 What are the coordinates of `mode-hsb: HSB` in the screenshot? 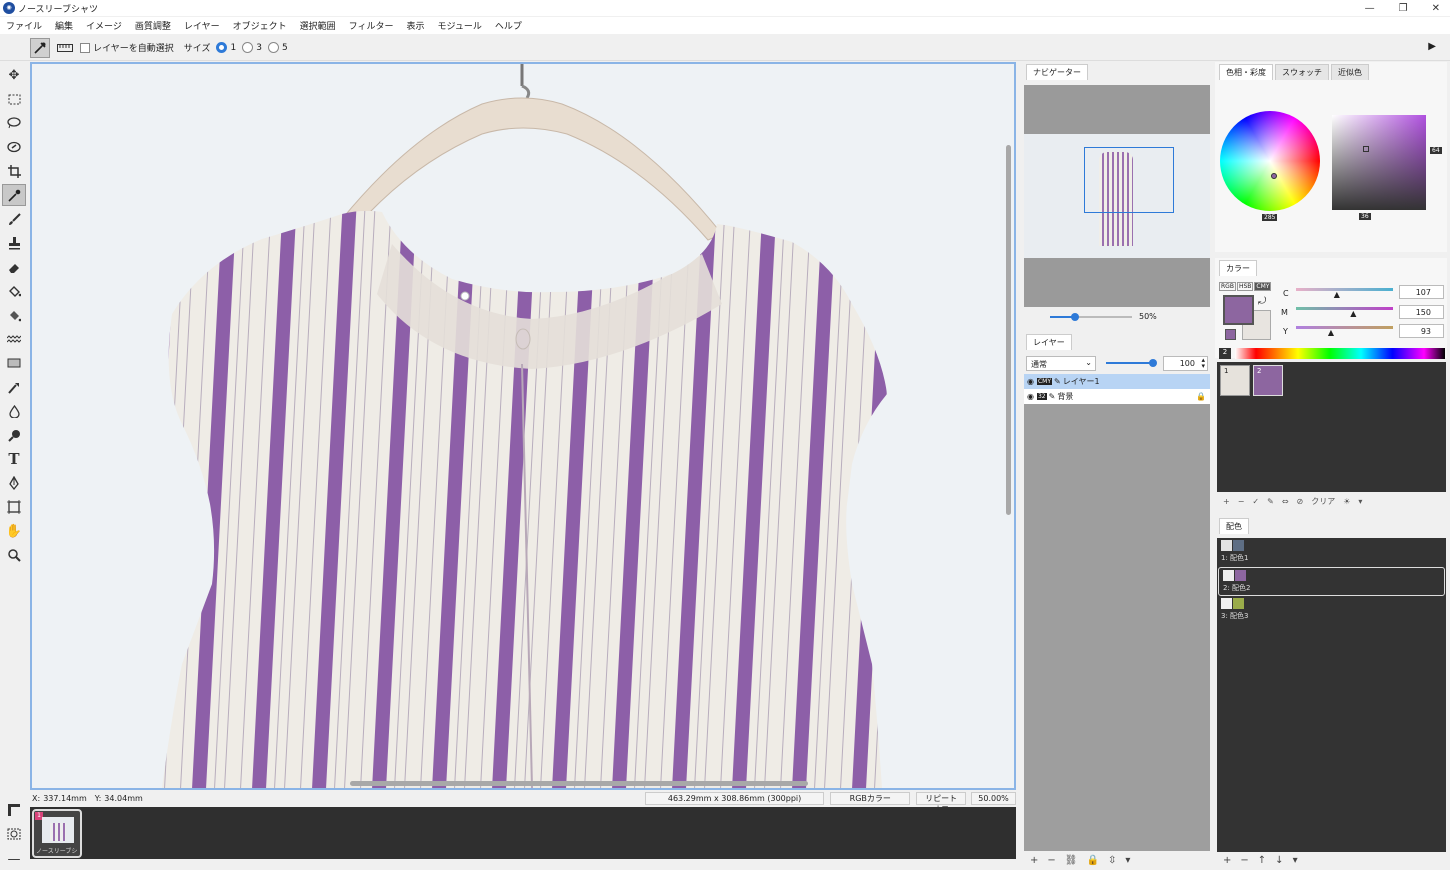 It's located at (1245, 286).